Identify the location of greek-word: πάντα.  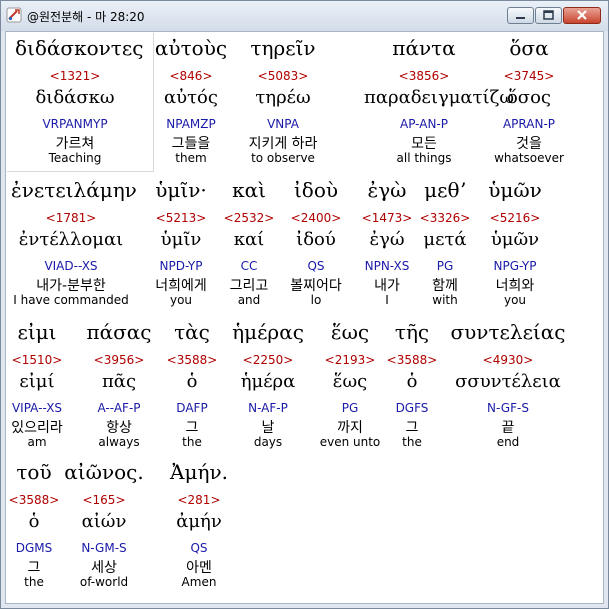
(424, 48).